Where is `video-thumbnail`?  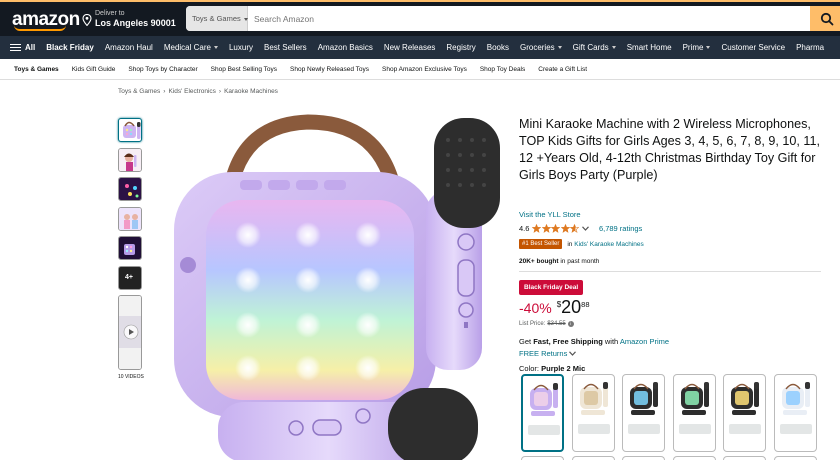 video-thumbnail is located at coordinates (130, 332).